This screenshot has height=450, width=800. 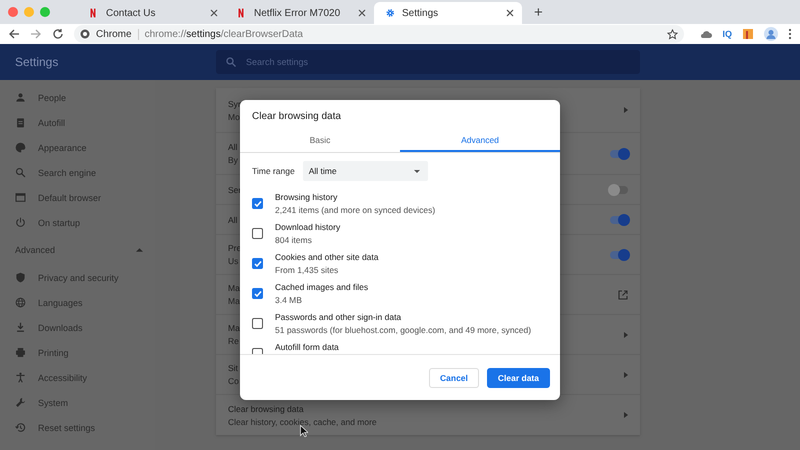 I want to click on setting-description: Re, so click(x=234, y=341).